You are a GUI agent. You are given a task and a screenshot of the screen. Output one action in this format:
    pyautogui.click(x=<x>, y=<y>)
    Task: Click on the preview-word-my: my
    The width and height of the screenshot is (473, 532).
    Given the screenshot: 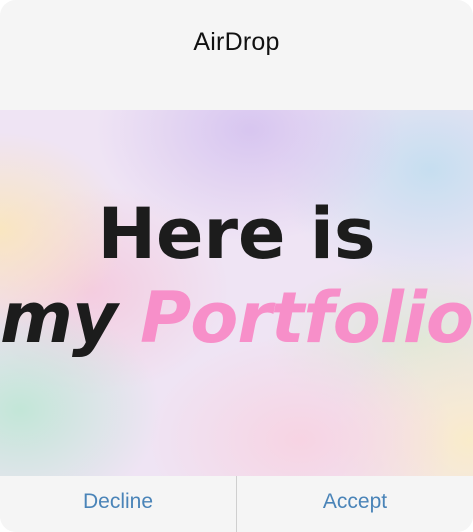 What is the action you would take?
    pyautogui.click(x=59, y=318)
    